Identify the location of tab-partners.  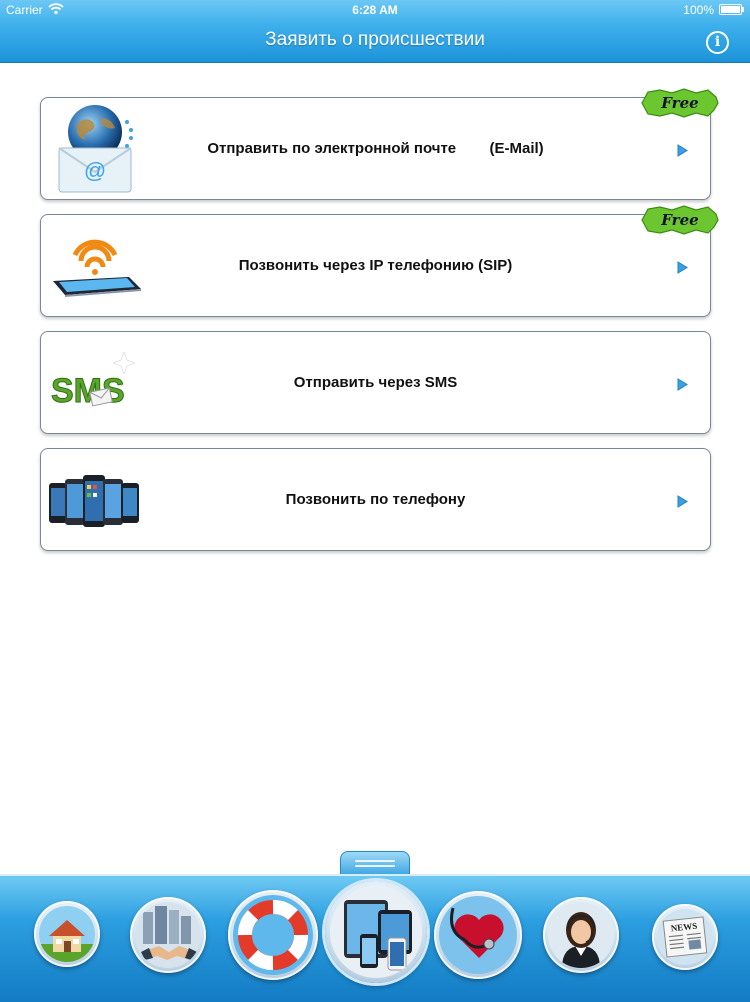
(168, 935).